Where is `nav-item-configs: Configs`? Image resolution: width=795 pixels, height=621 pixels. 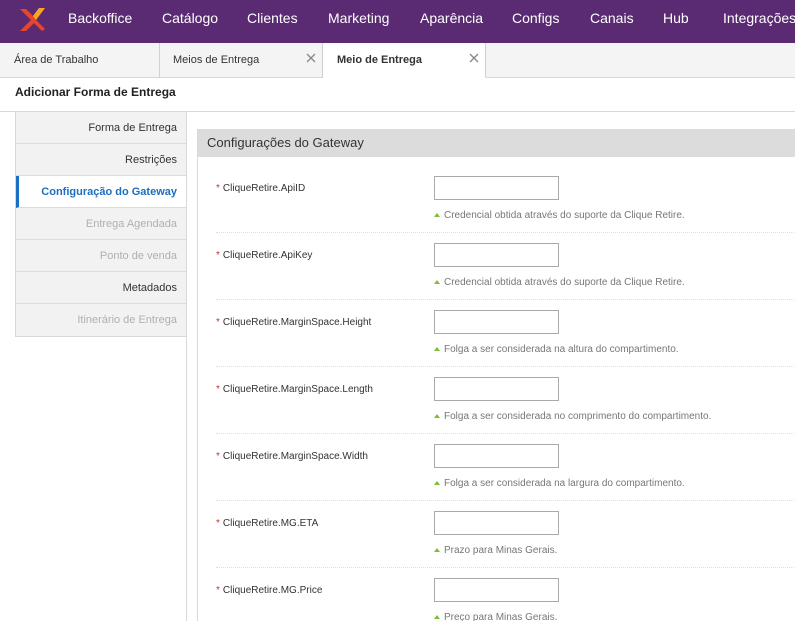 nav-item-configs: Configs is located at coordinates (535, 21).